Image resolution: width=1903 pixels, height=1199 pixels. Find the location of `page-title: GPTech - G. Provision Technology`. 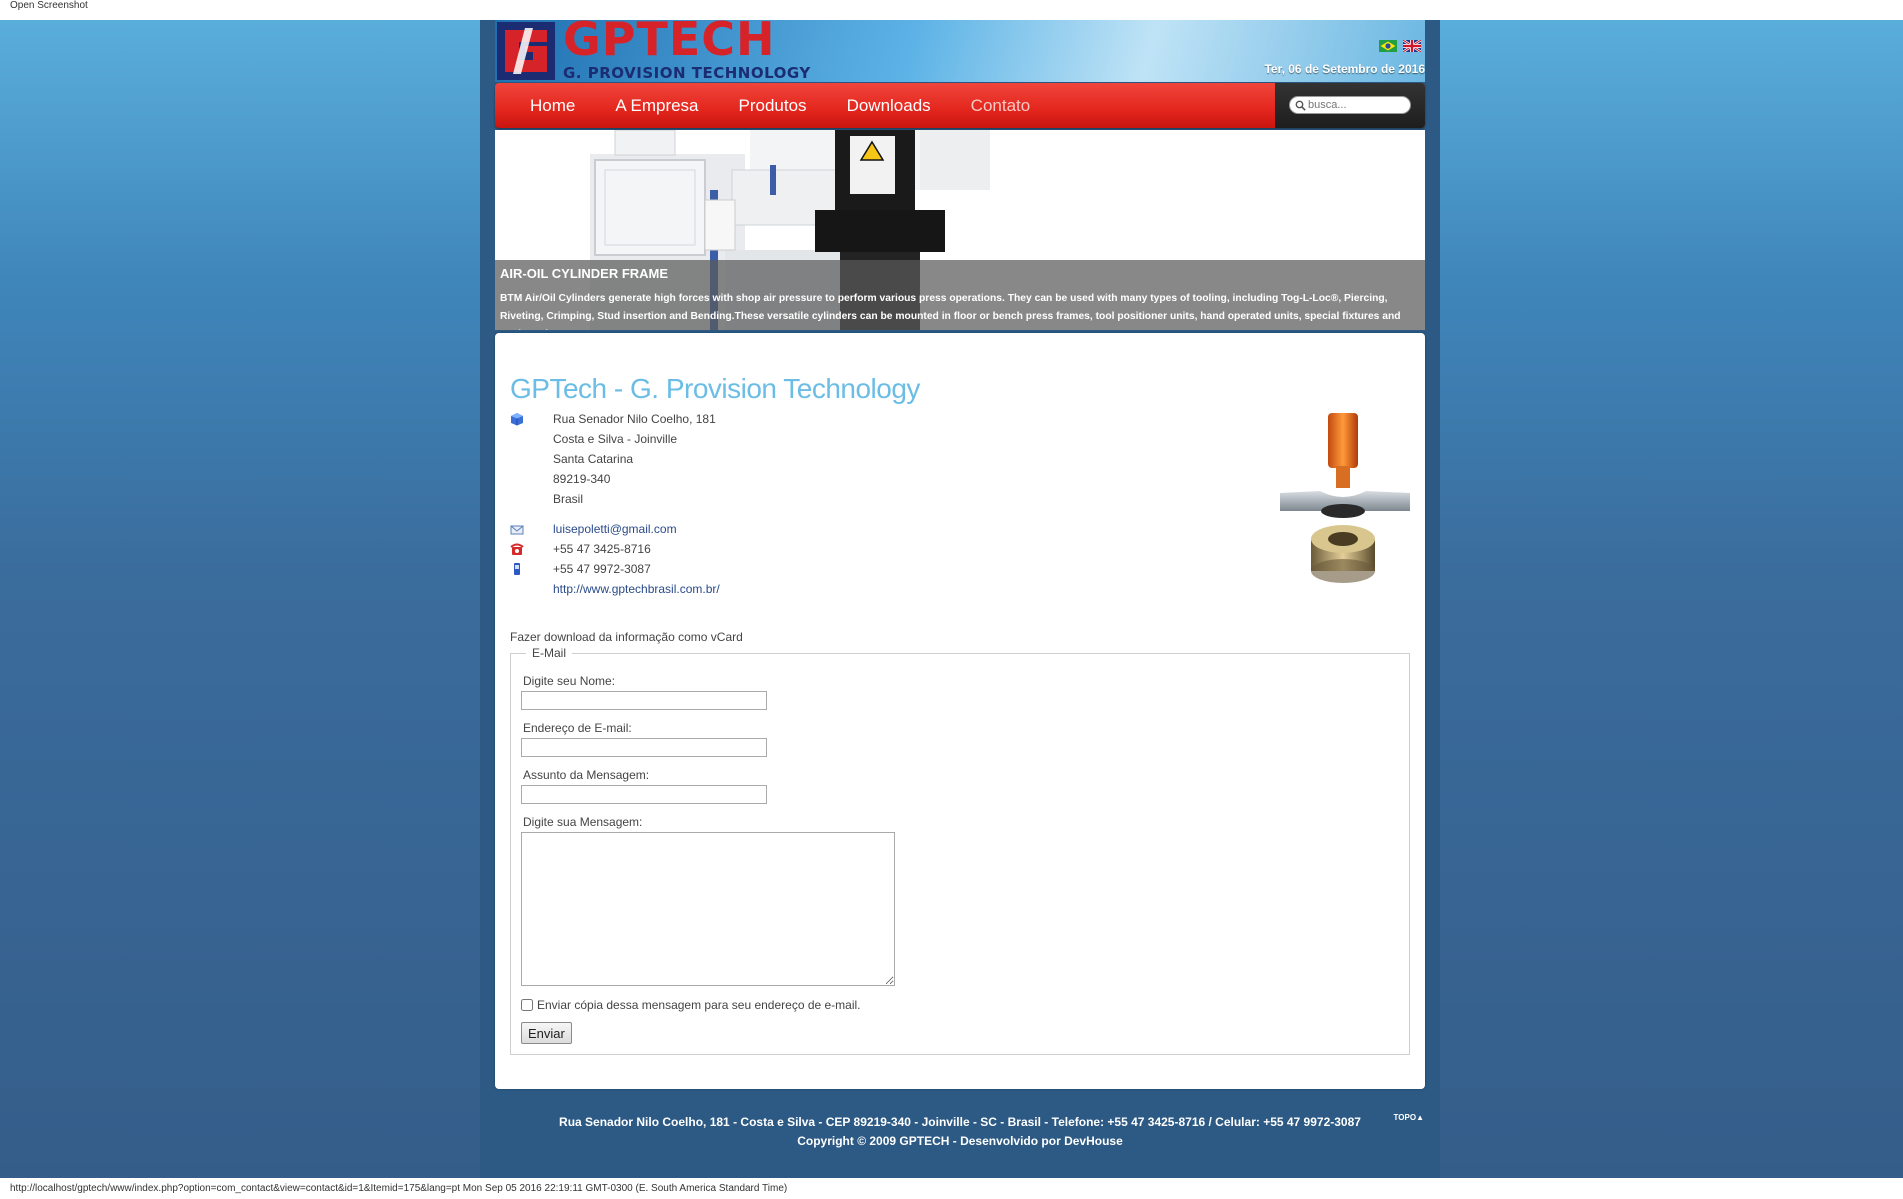

page-title: GPTech - G. Provision Technology is located at coordinates (715, 388).